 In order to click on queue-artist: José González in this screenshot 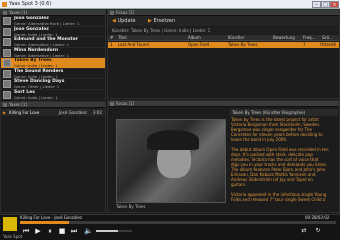, I will do `click(73, 112)`.